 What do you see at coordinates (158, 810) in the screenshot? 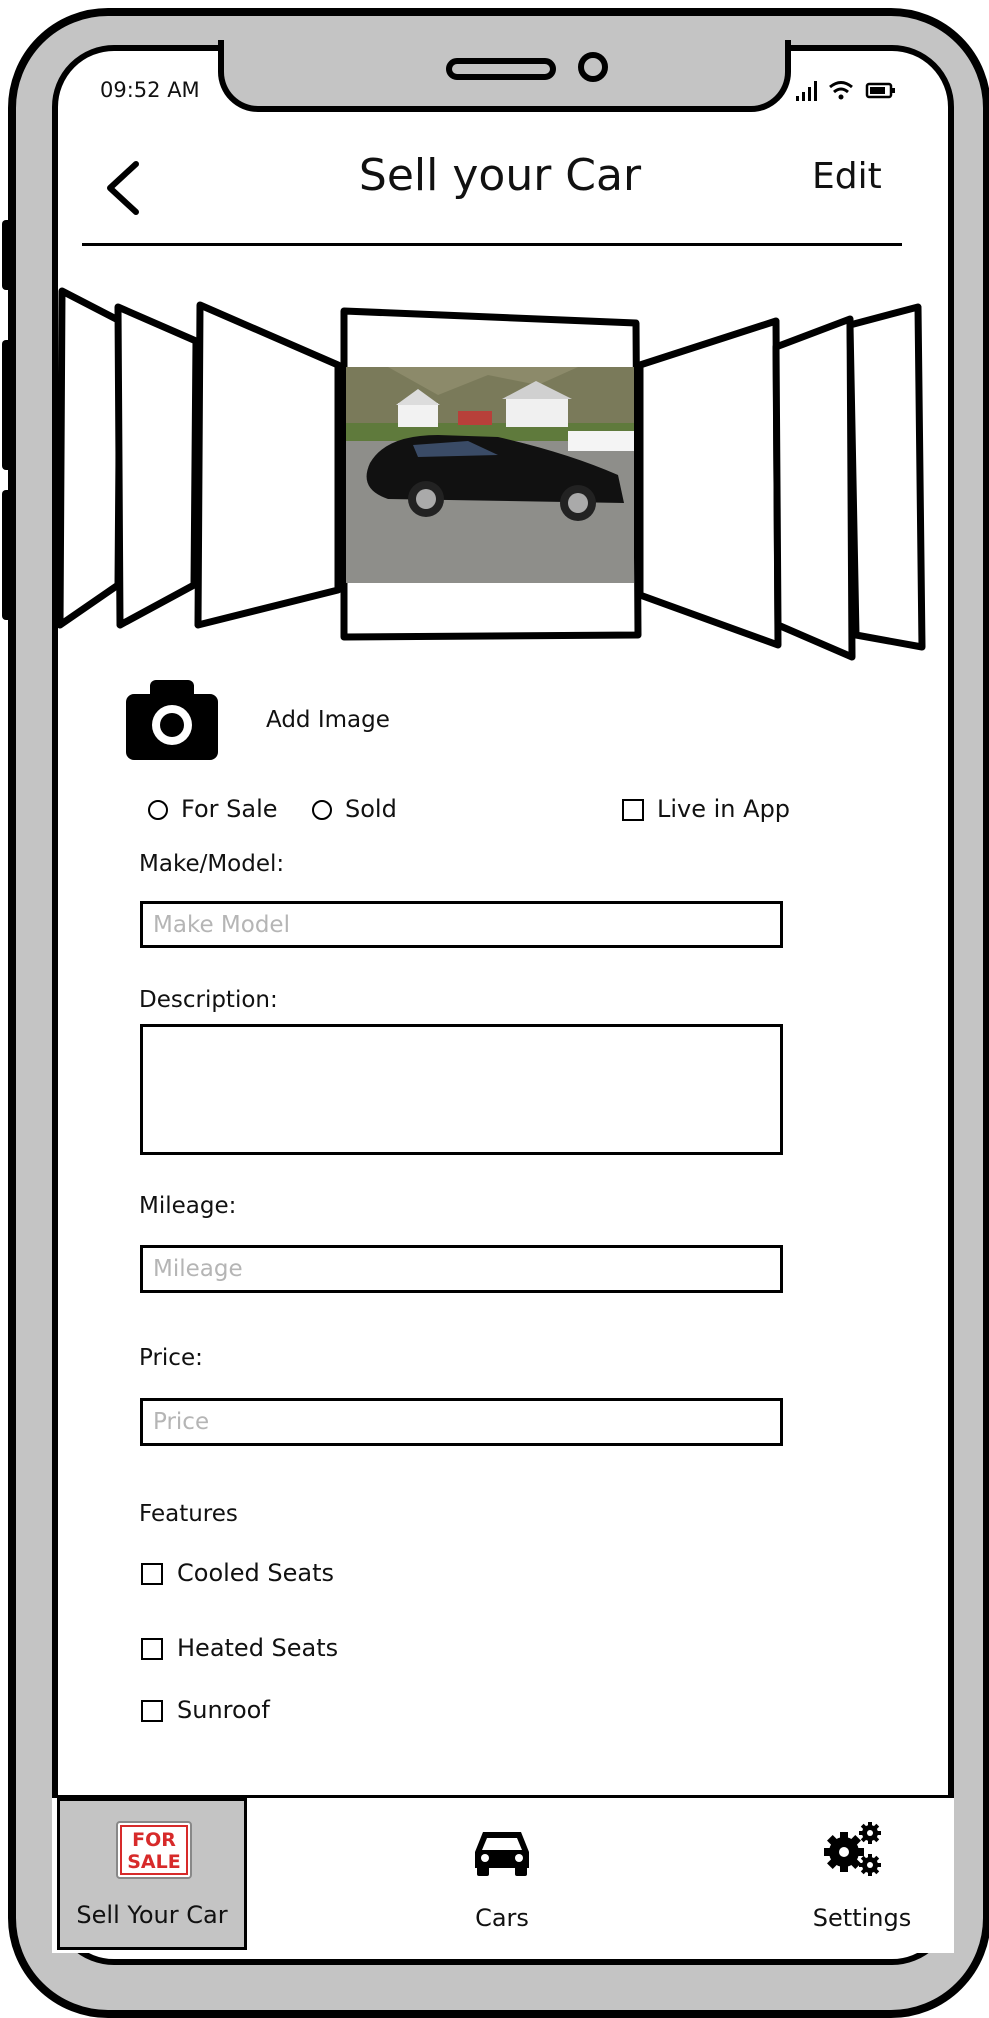
I see `for-sale-radio` at bounding box center [158, 810].